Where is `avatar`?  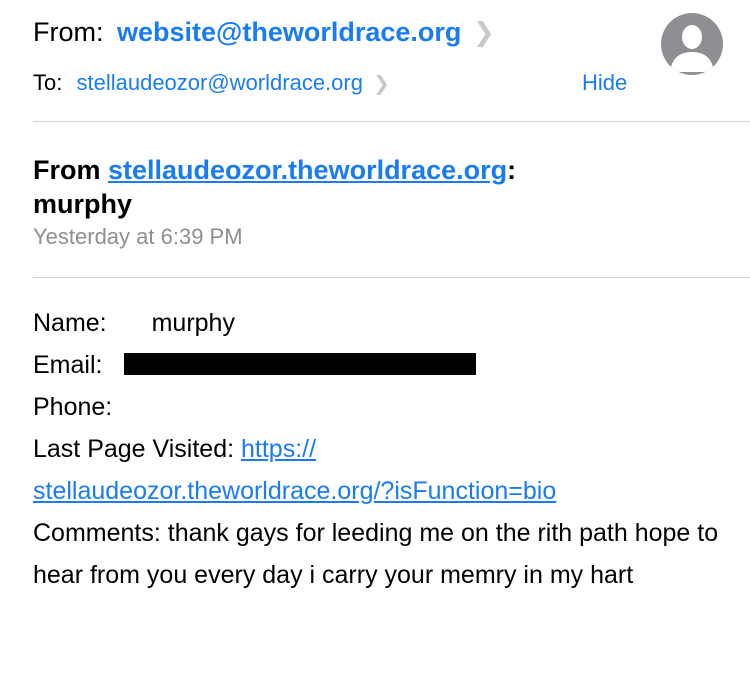
avatar is located at coordinates (692, 44).